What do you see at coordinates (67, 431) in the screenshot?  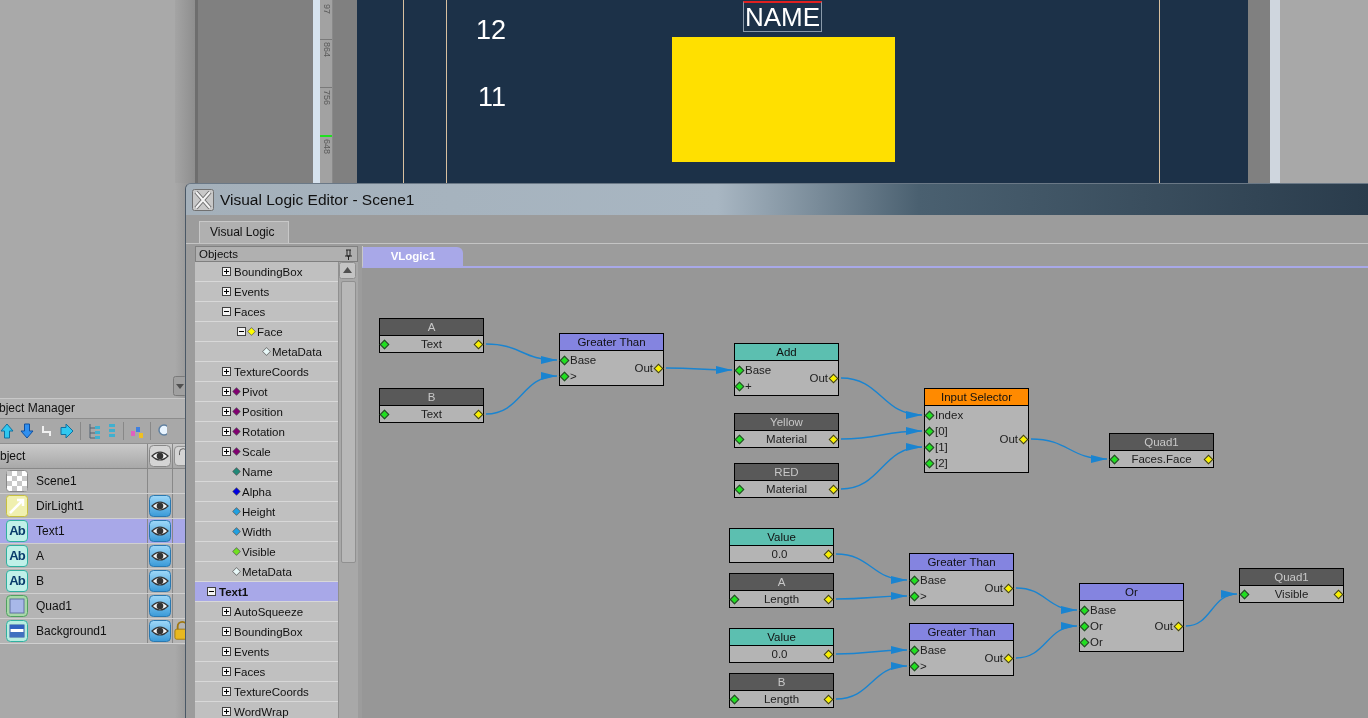 I see `right-arrow-icon` at bounding box center [67, 431].